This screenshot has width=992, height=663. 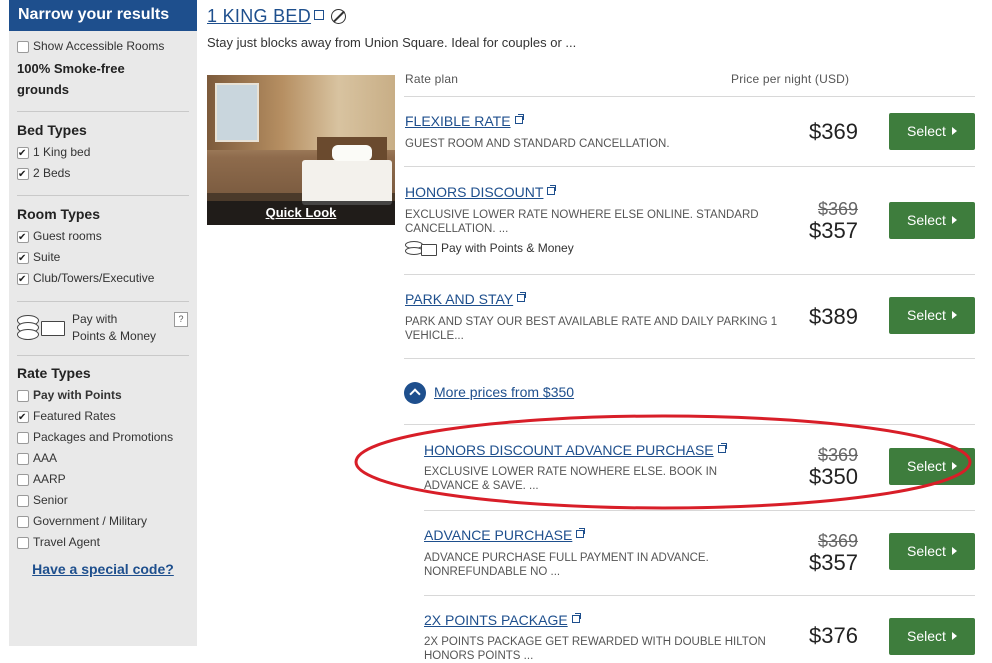 I want to click on bed-shape, so click(x=347, y=182).